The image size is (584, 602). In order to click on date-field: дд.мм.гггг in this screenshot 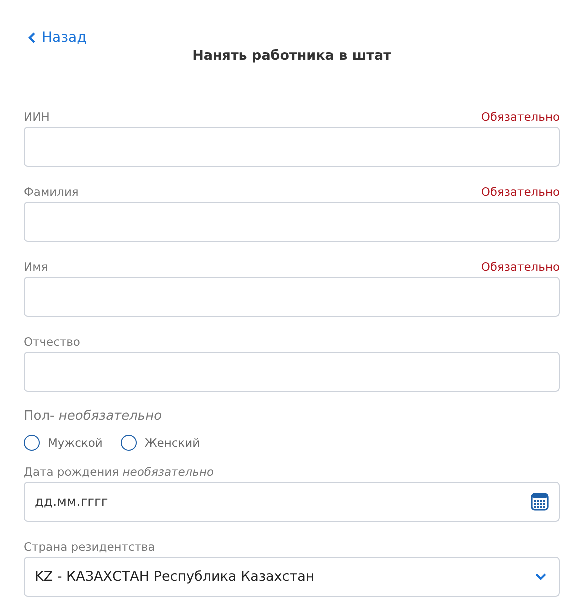, I will do `click(292, 502)`.